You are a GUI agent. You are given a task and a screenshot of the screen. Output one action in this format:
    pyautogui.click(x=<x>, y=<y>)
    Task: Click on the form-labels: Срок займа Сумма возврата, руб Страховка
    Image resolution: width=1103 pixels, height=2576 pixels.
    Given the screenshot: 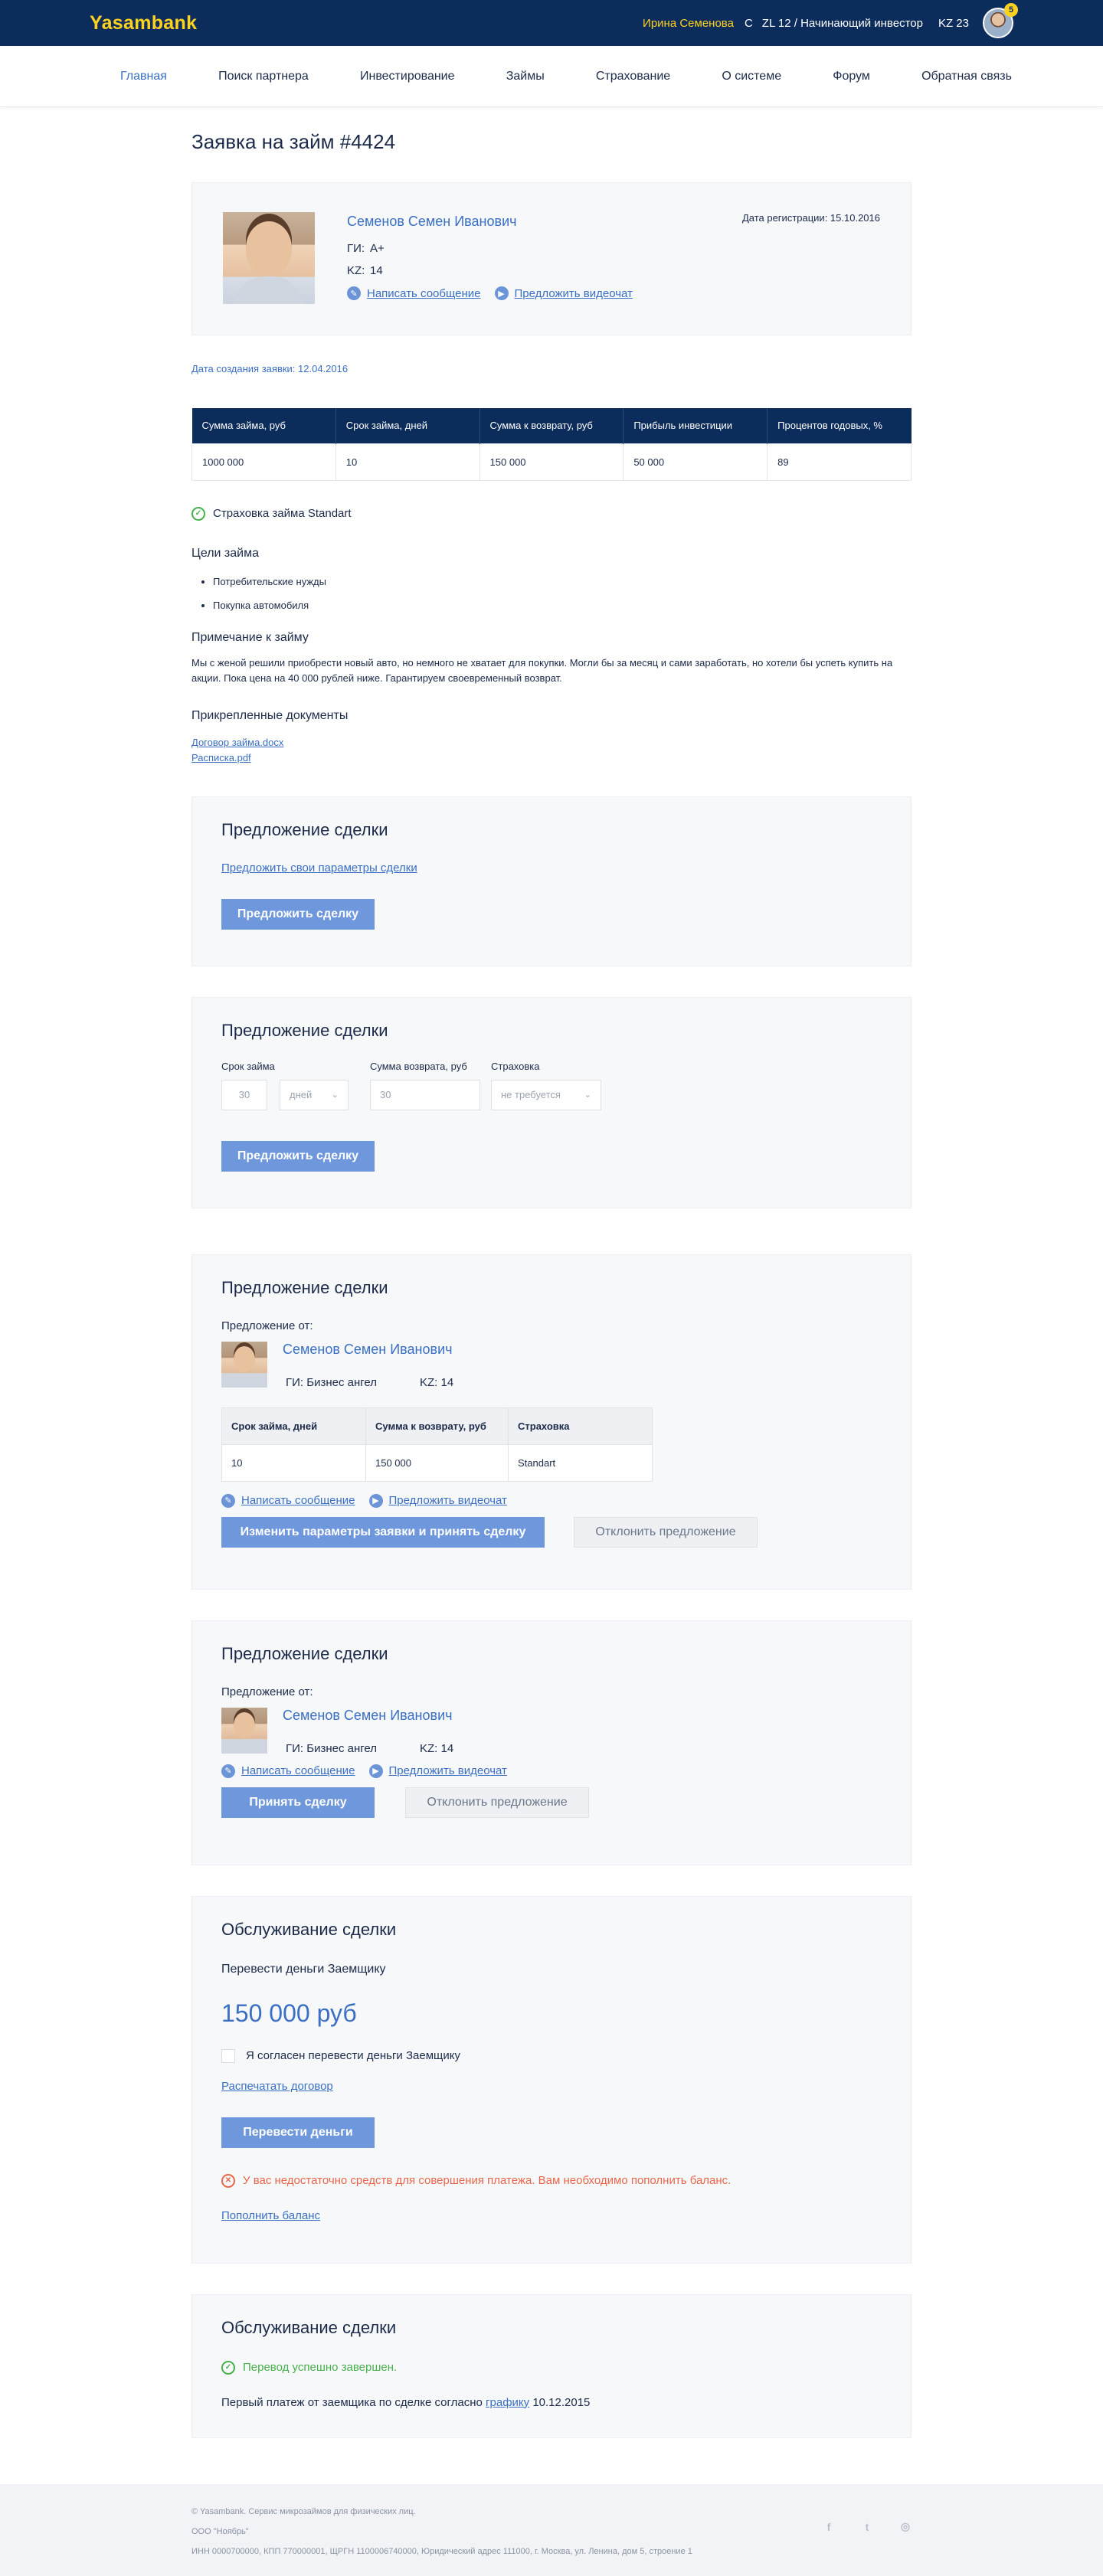 What is the action you would take?
    pyautogui.click(x=552, y=1066)
    